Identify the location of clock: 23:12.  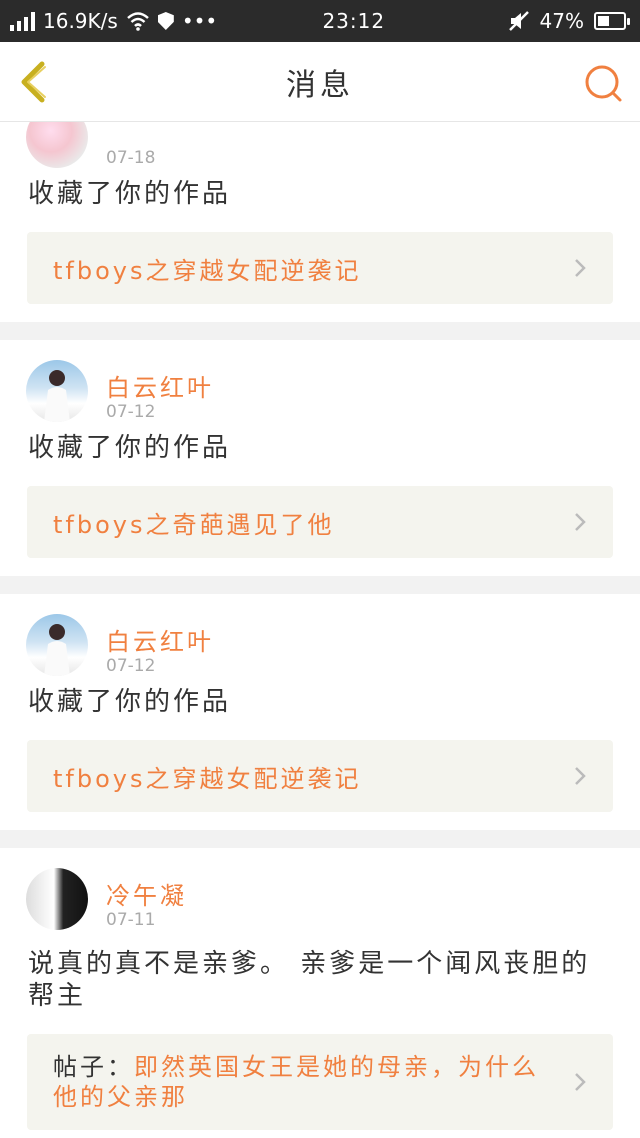
(354, 21).